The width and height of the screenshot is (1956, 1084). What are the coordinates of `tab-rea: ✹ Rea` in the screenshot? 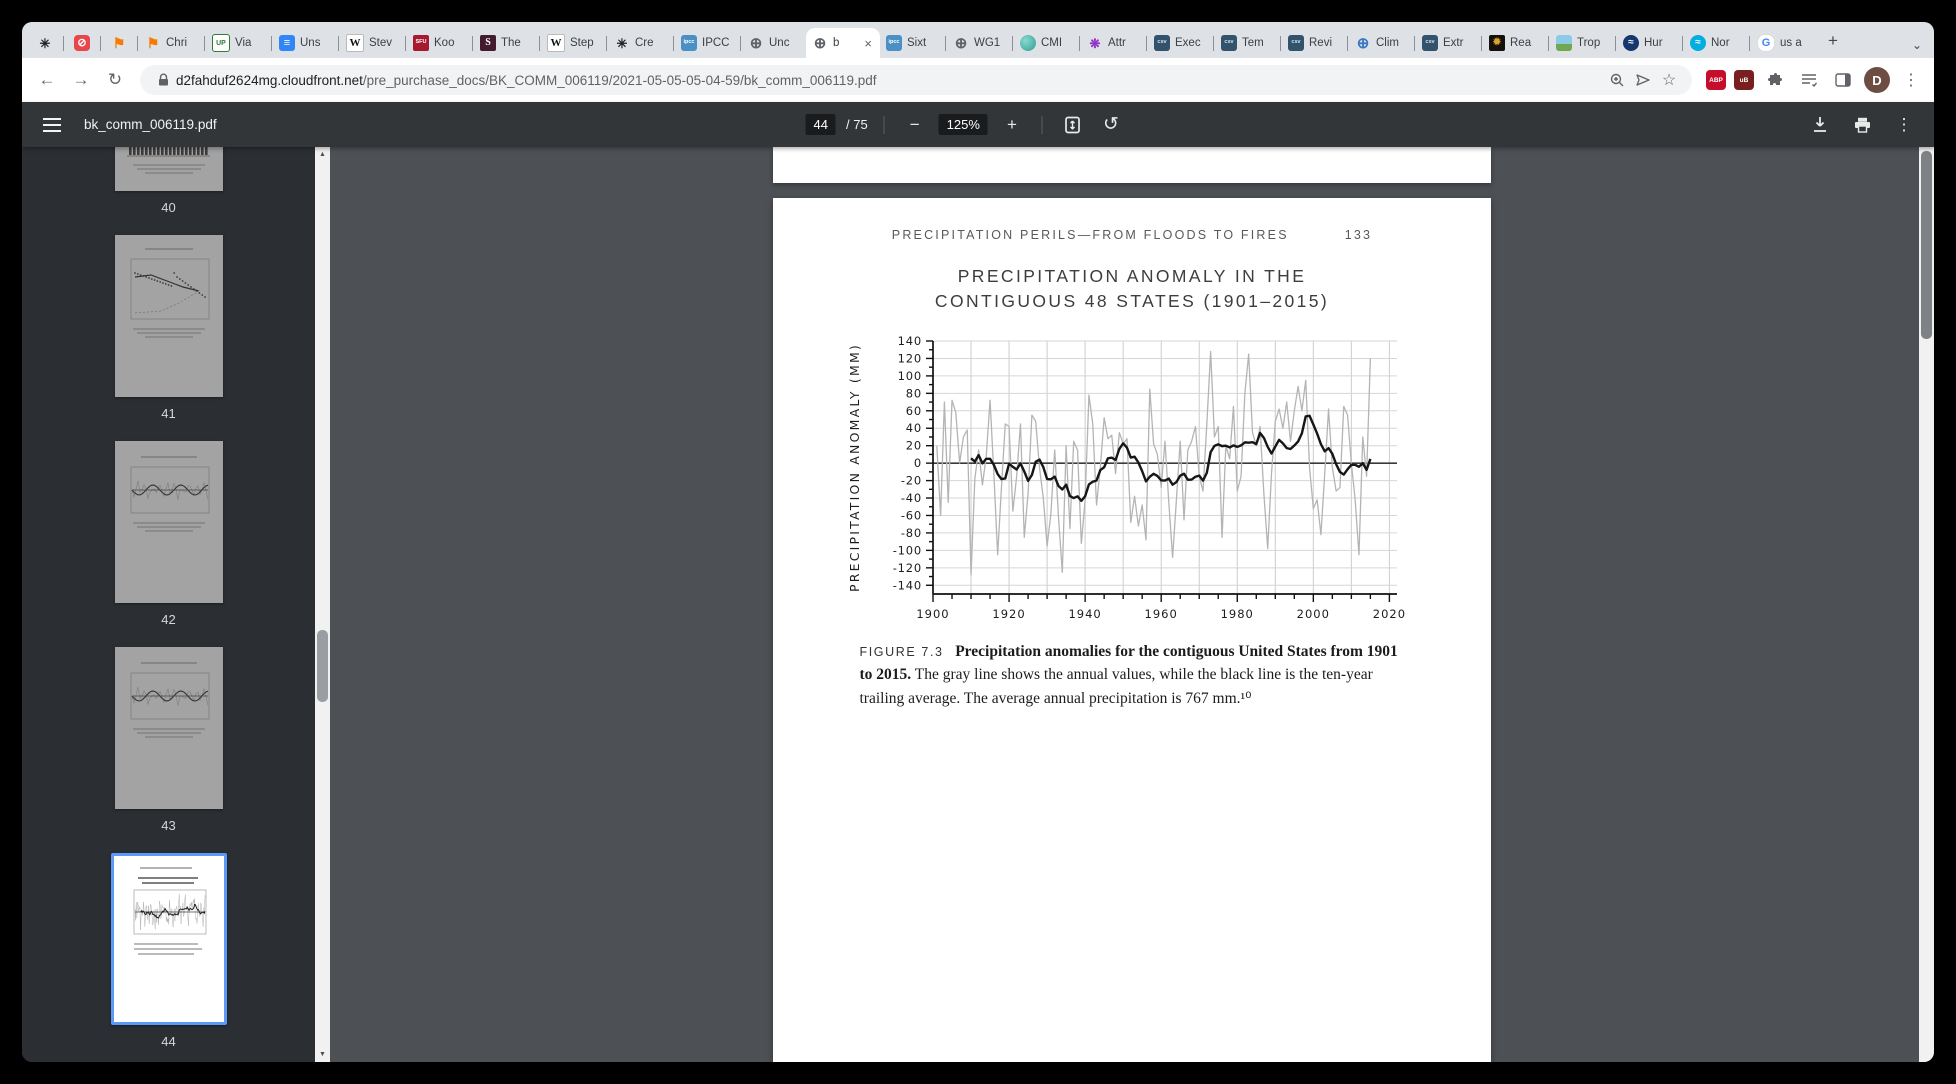 It's located at (1515, 43).